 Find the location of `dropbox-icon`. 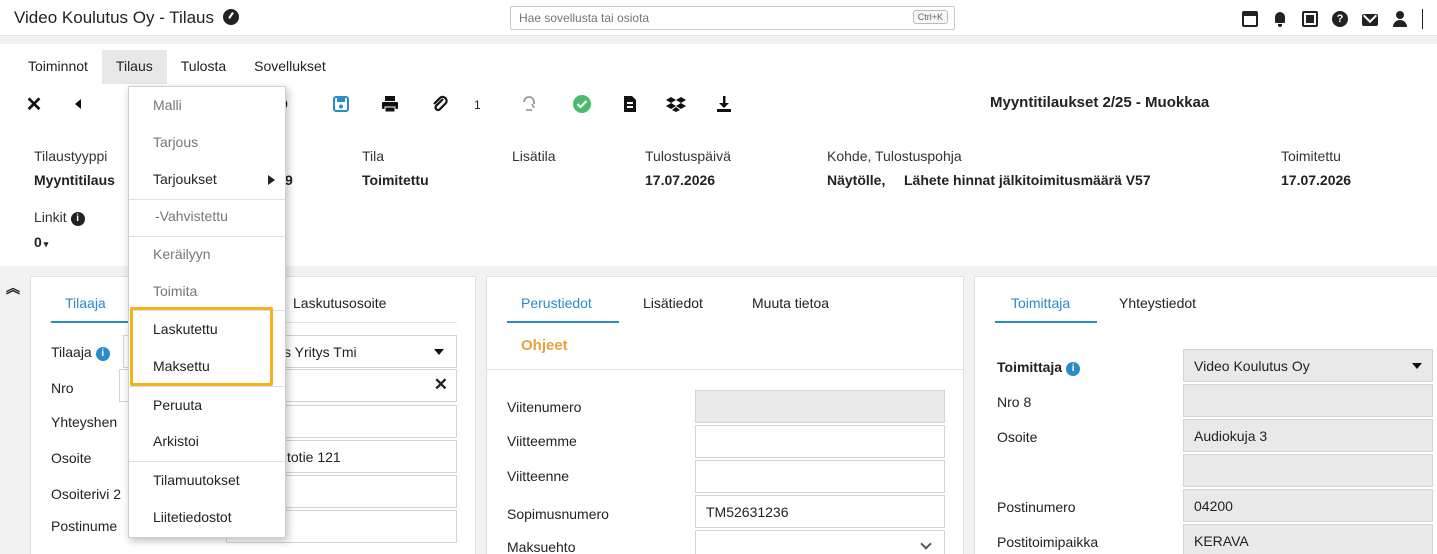

dropbox-icon is located at coordinates (676, 104).